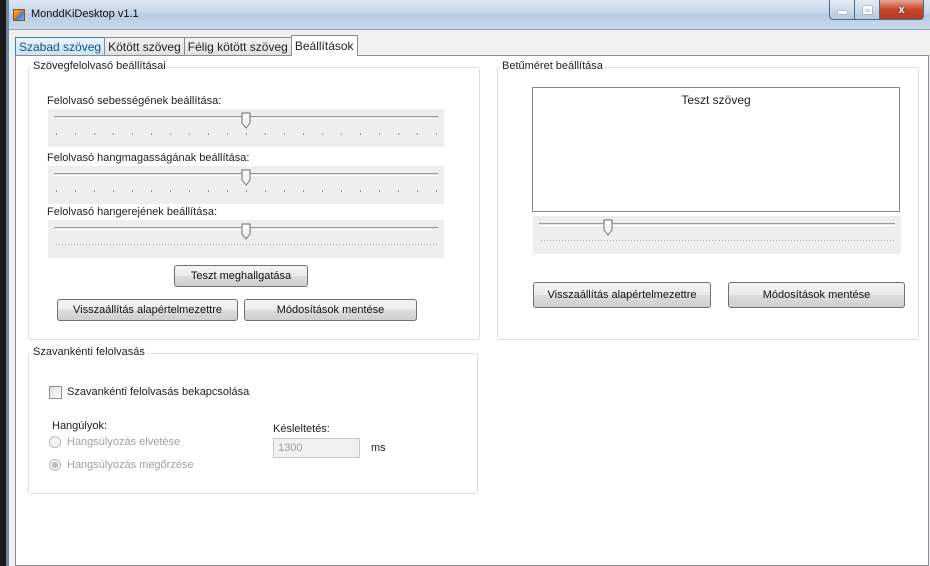  What do you see at coordinates (330, 310) in the screenshot?
I see `reader-save-button: Módosítások mentése` at bounding box center [330, 310].